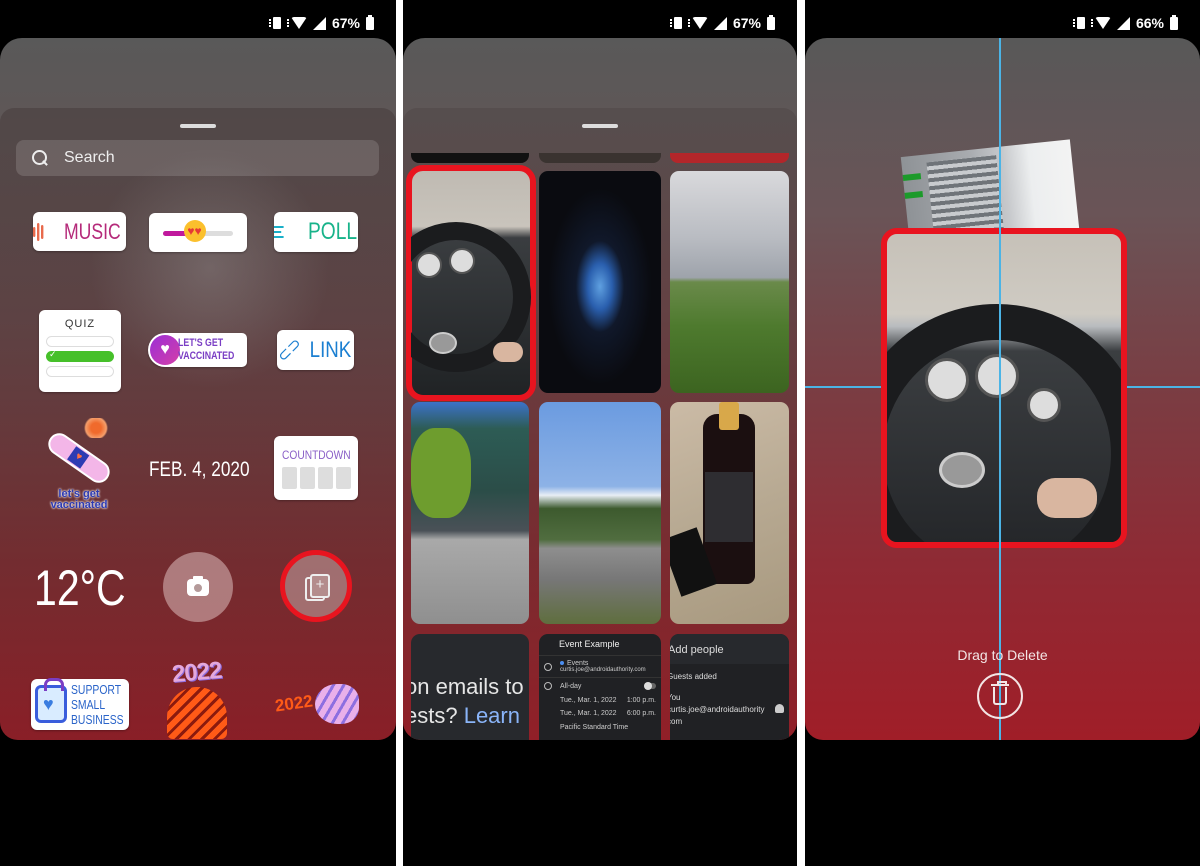 Image resolution: width=1200 pixels, height=866 pixels. I want to click on photo-sticker-dragging, so click(1004, 388).